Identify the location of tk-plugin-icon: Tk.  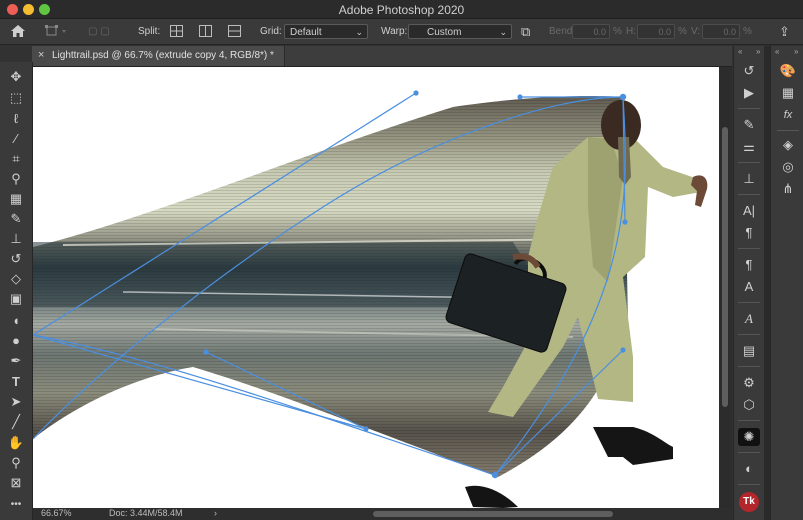
(749, 502).